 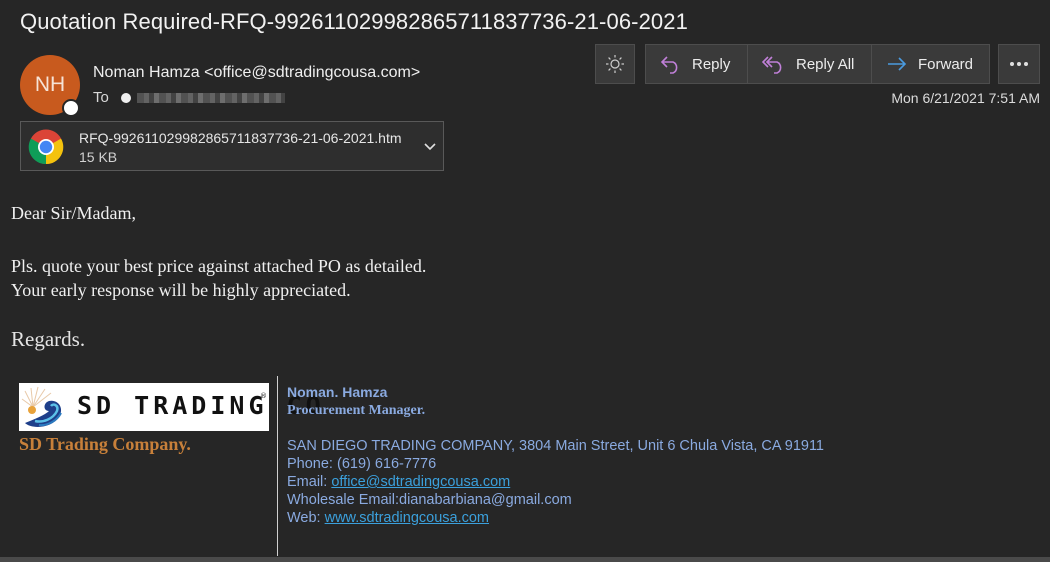 I want to click on reply-all-label: Reply All, so click(x=825, y=64).